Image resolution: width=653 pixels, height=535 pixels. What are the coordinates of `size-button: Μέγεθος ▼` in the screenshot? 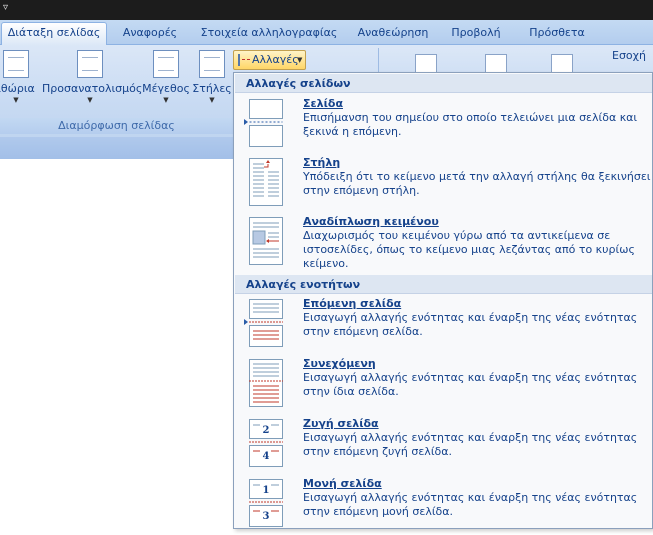 It's located at (166, 77).